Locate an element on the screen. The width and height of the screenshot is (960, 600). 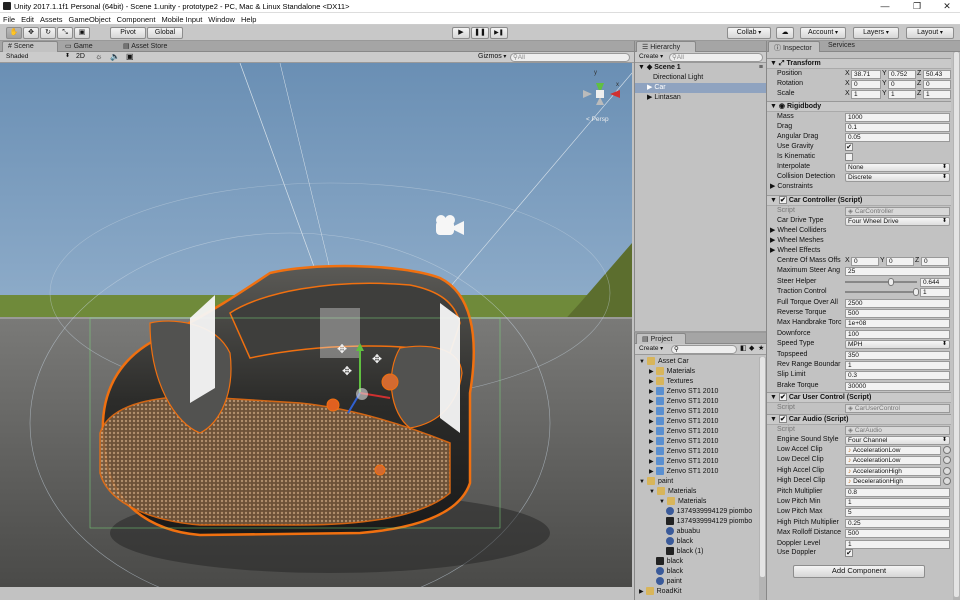
scale-x-field: 1 is located at coordinates (866, 94).